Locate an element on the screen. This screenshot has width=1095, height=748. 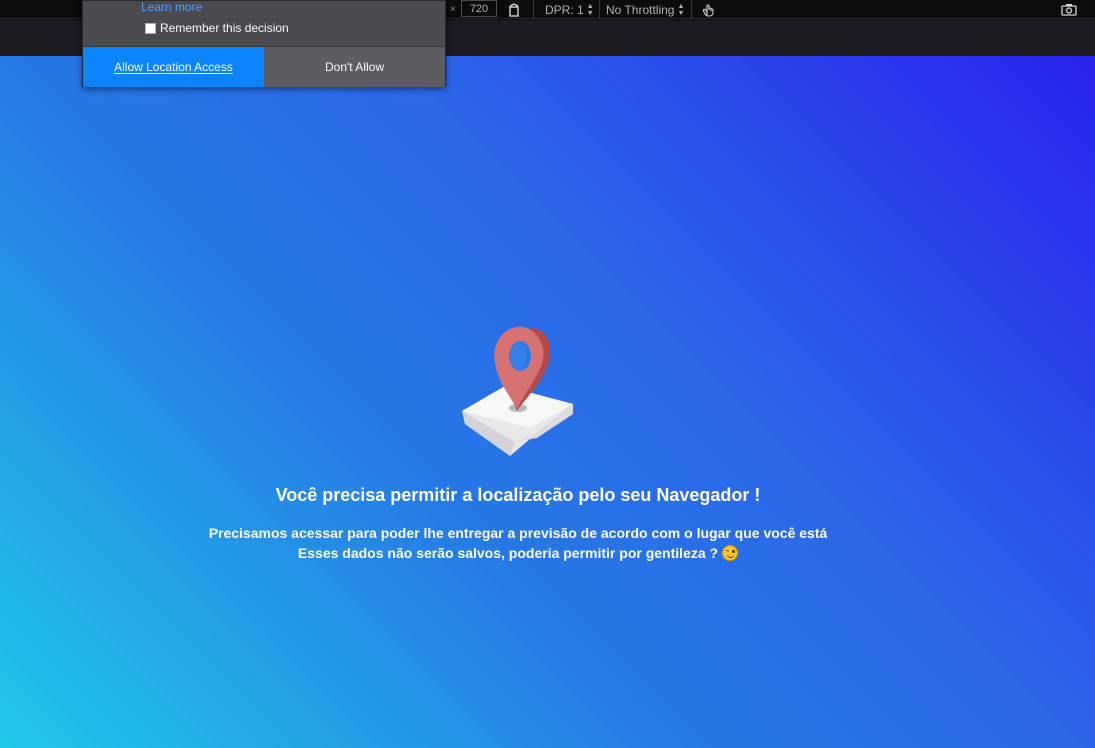
dpr-select: DPR: 1 ▲ ▼ is located at coordinates (569, 9).